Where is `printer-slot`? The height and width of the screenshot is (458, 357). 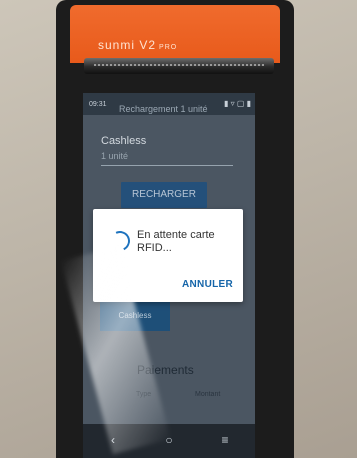 printer-slot is located at coordinates (179, 66).